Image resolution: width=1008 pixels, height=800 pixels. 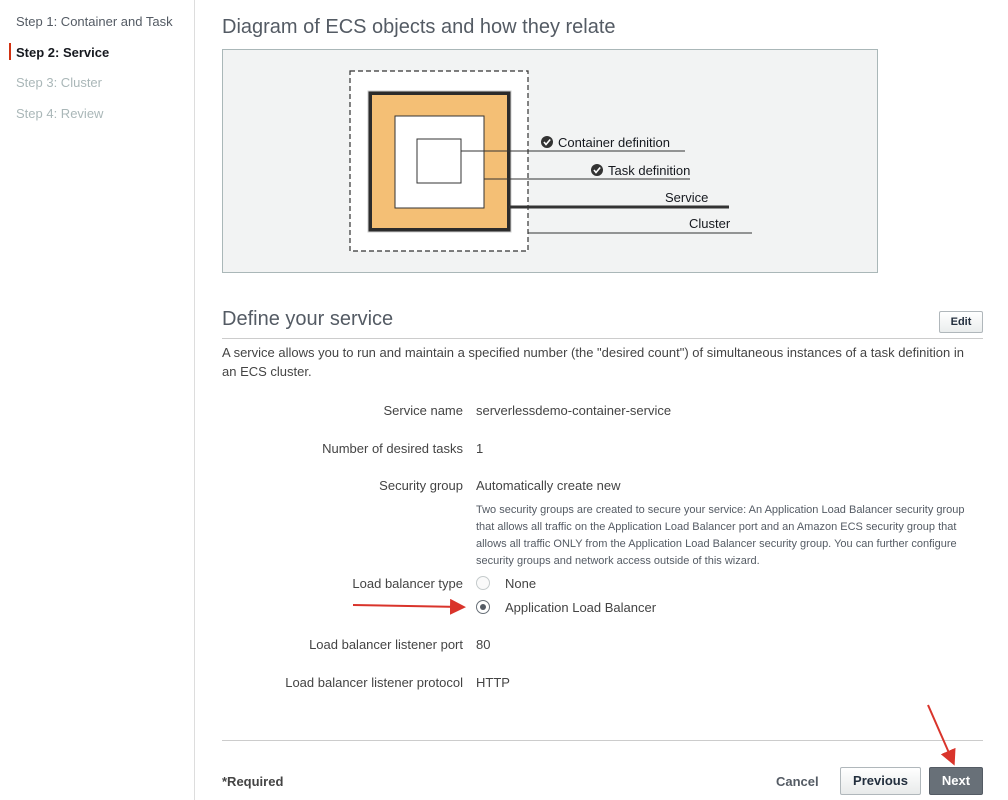 What do you see at coordinates (59, 82) in the screenshot?
I see `step-cluster: Step 3: Cluster` at bounding box center [59, 82].